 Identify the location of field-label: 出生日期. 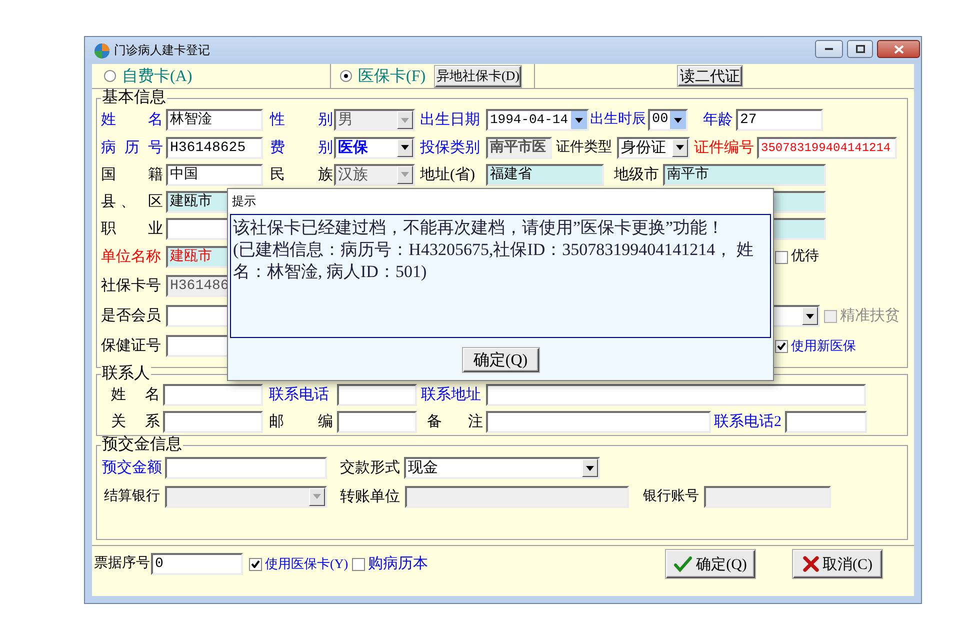
(450, 120).